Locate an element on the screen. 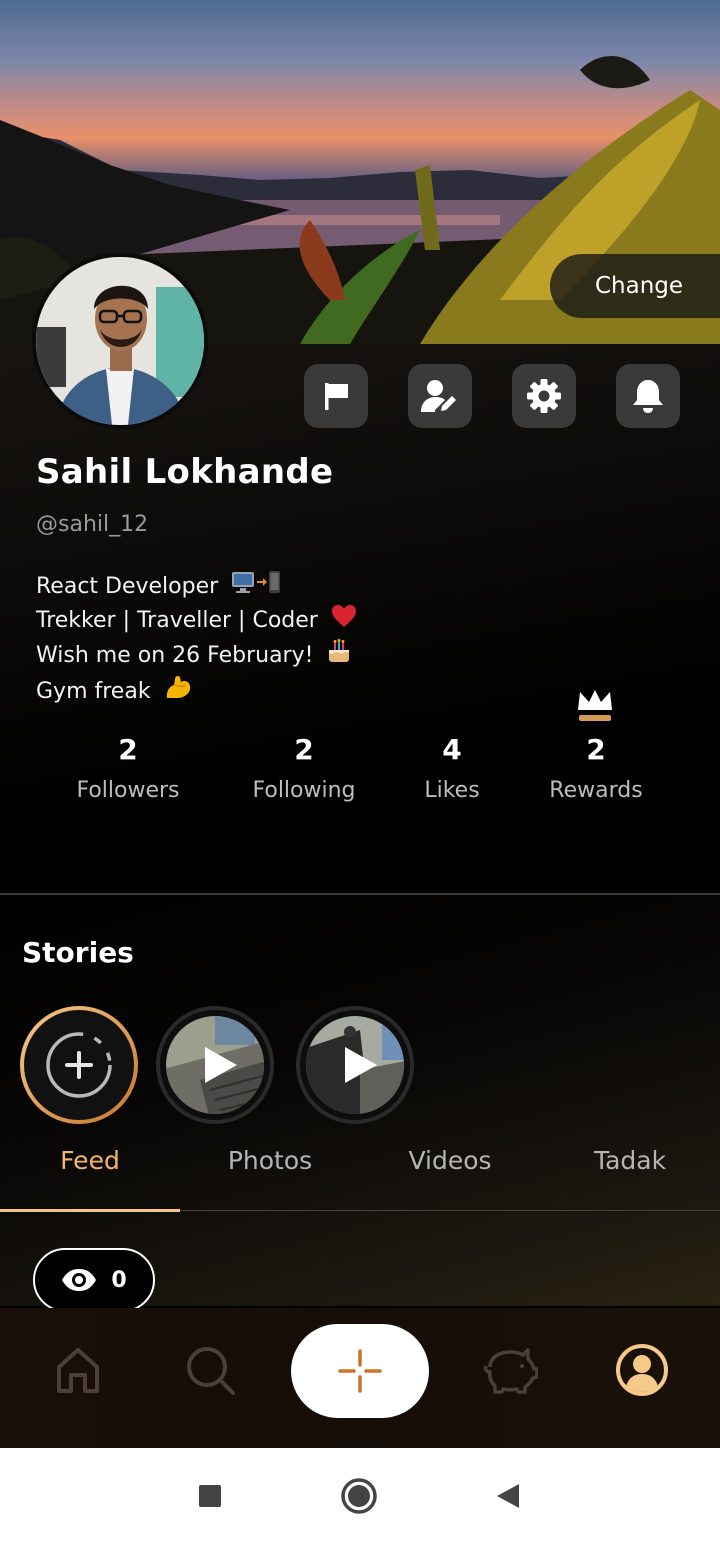 The height and width of the screenshot is (1544, 720). avatar is located at coordinates (120, 341).